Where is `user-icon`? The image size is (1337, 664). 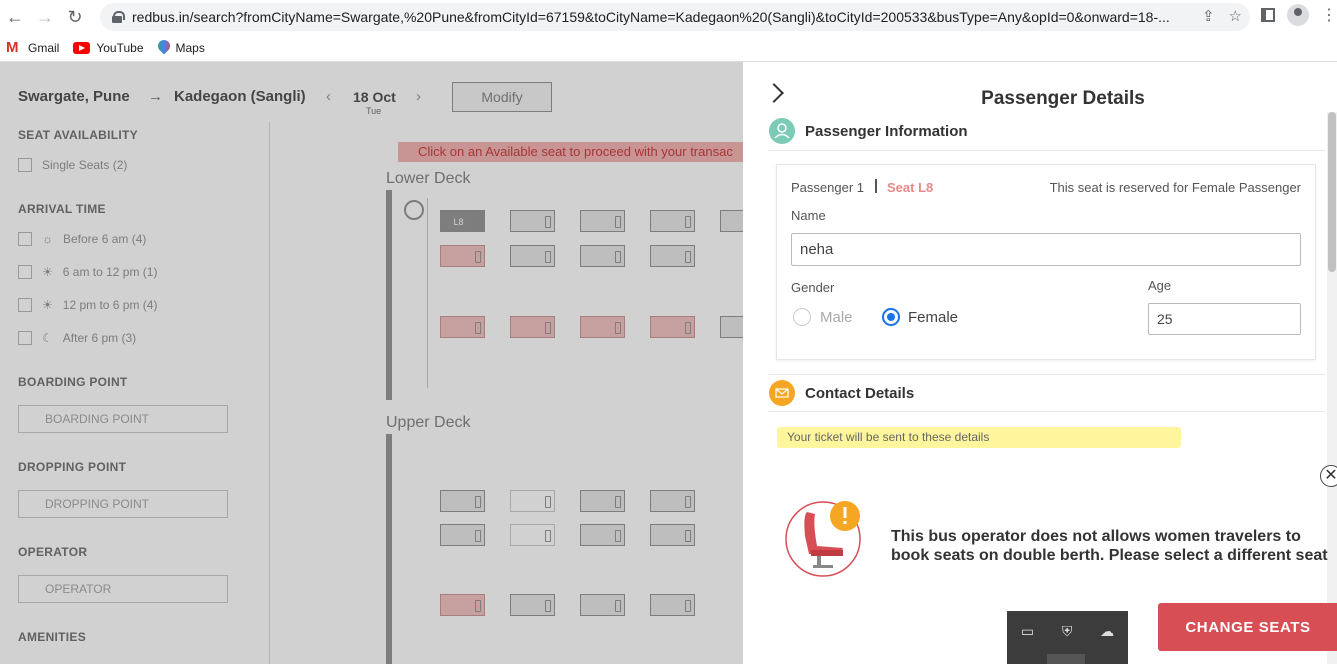 user-icon is located at coordinates (782, 131).